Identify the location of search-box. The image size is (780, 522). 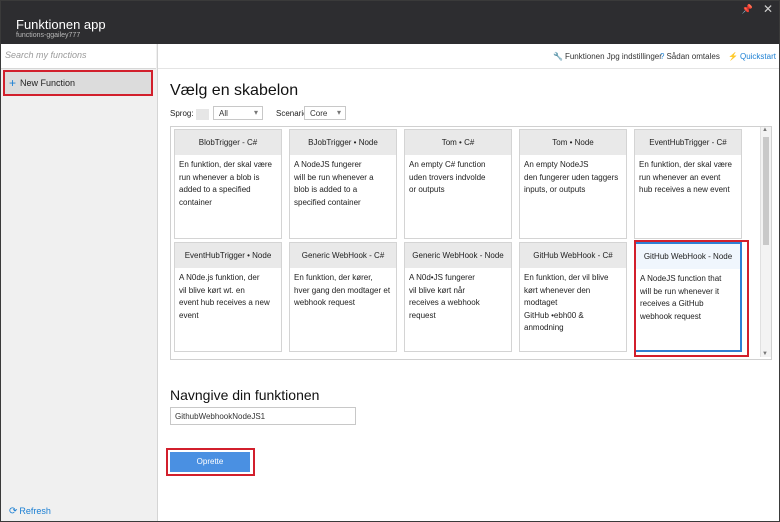
(78, 56).